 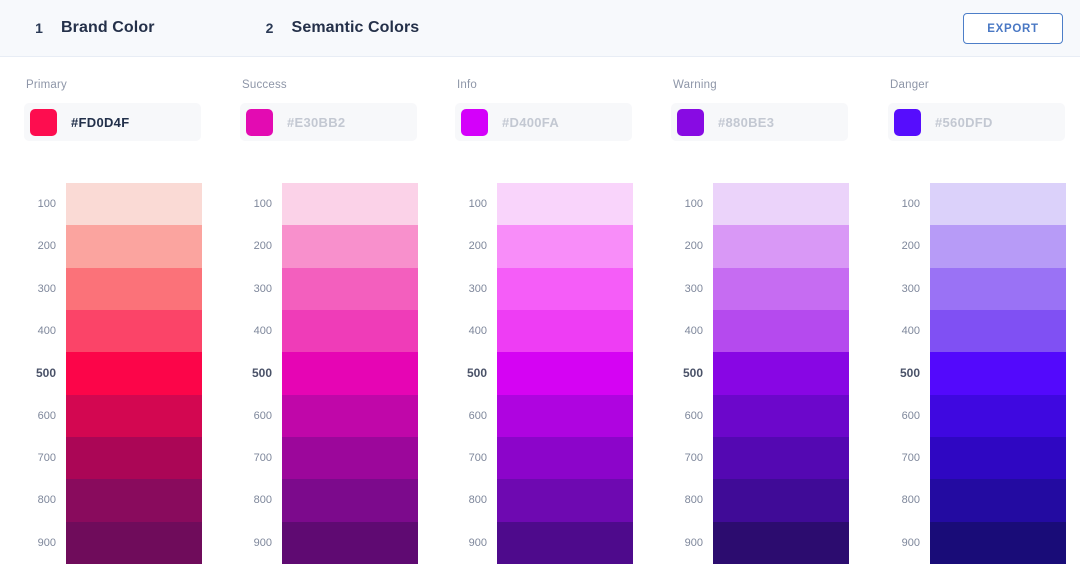 I want to click on shade-tick: 900, so click(x=477, y=542).